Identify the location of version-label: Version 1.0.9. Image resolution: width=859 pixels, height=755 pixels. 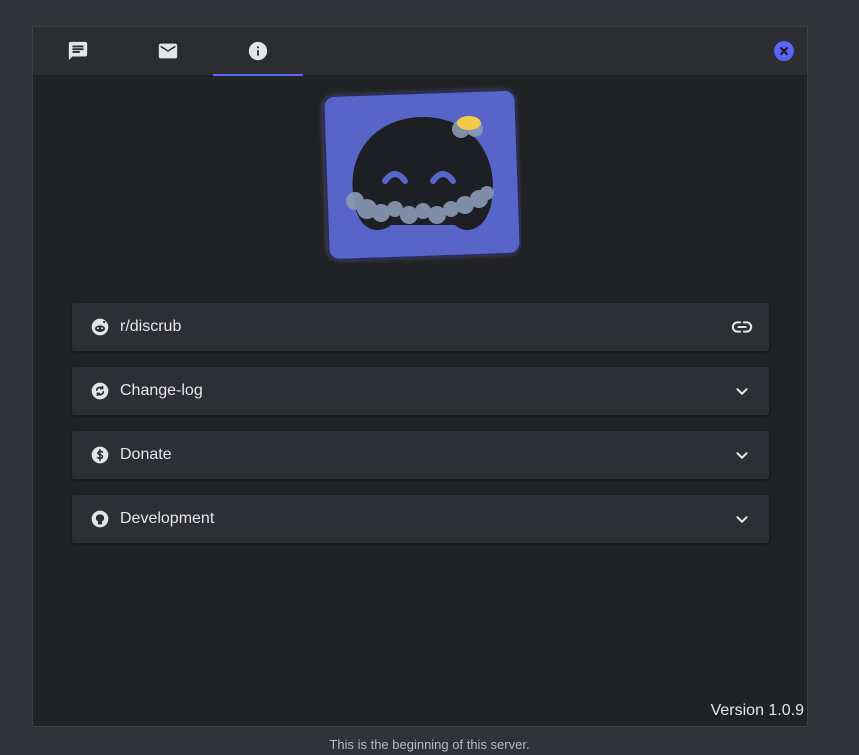
(757, 710).